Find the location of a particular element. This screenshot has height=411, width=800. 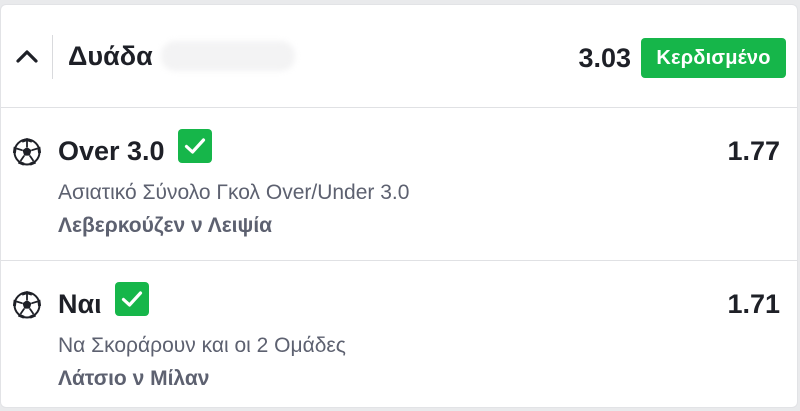

market-name: Να Σκοράρουν και οι 2 Ομάδες is located at coordinates (202, 345).